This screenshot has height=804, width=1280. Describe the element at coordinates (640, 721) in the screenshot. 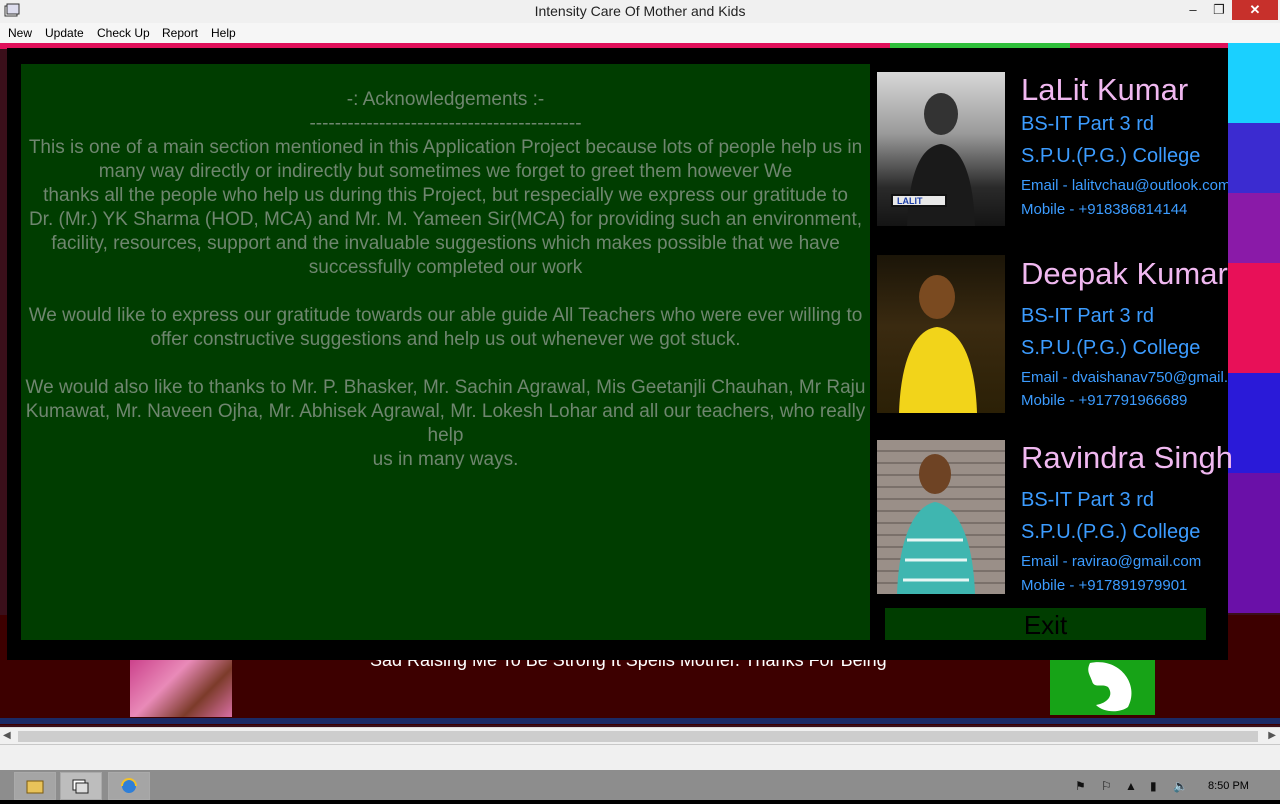

I see `bottom-divider` at that location.